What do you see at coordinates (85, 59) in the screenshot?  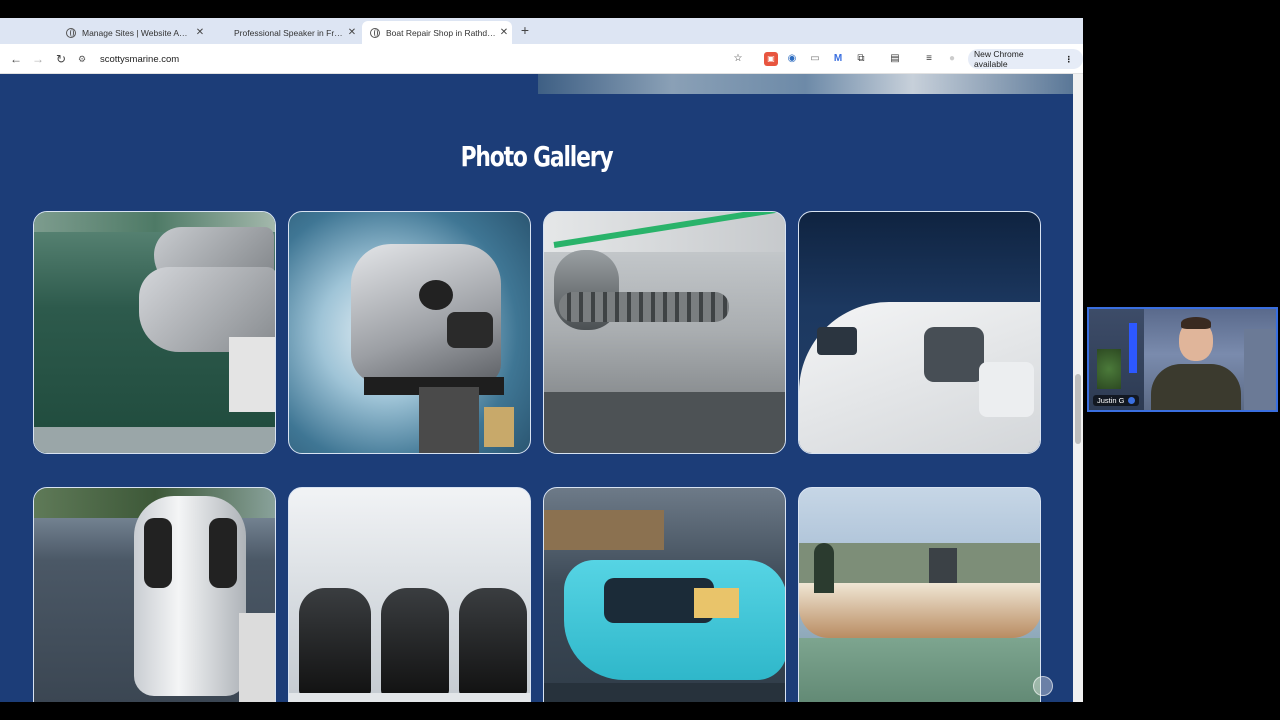 I see `site-settings-icon: ⚙` at bounding box center [85, 59].